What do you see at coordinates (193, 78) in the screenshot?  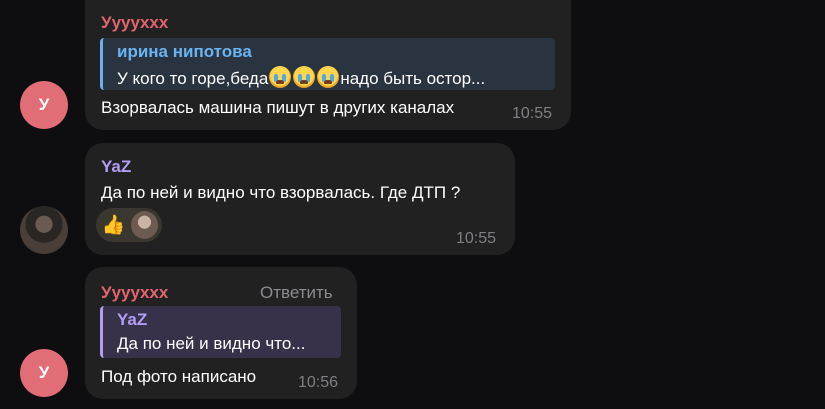 I see `quote-text-part: У кого то горе,беда` at bounding box center [193, 78].